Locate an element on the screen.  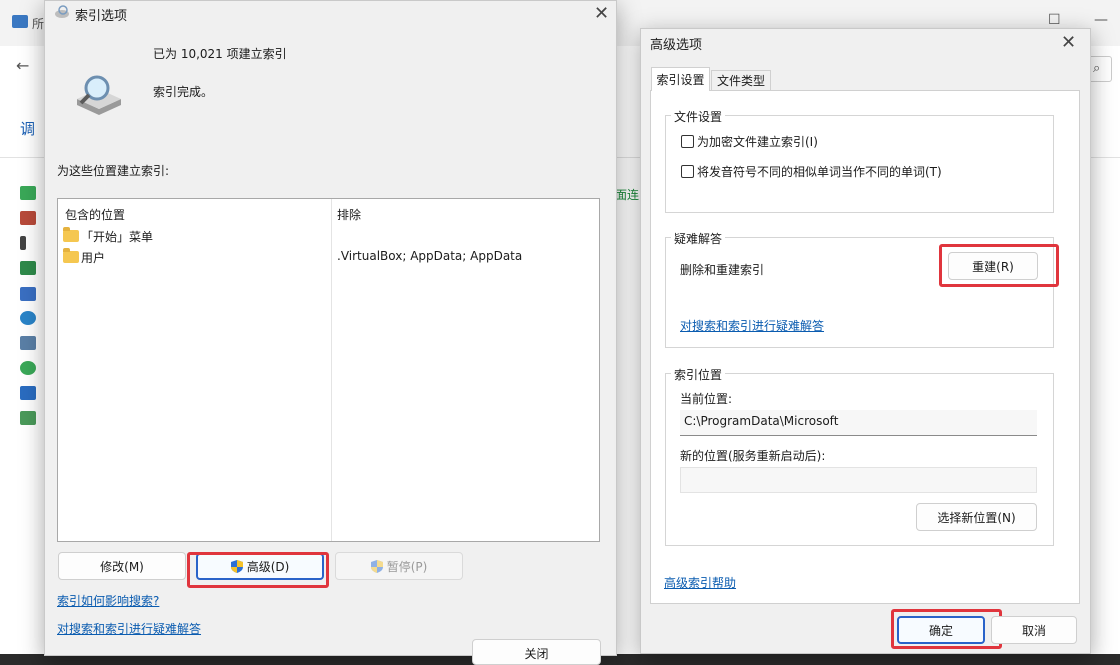
cancel-button: 取消 is located at coordinates (1034, 630).